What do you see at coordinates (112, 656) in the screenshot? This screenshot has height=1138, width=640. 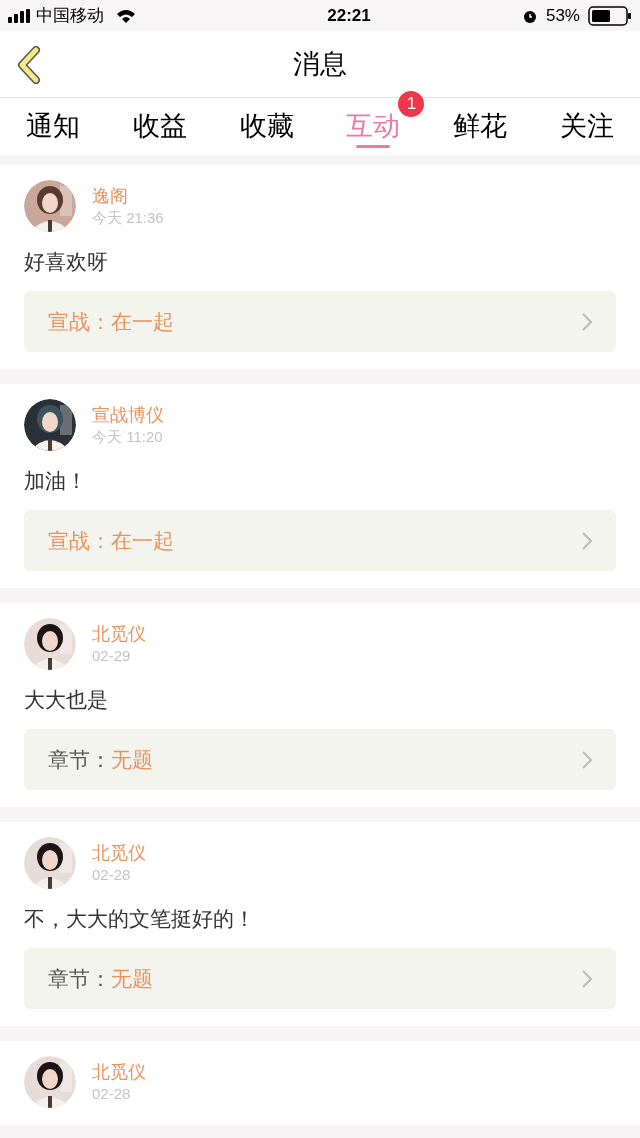 I see `message-time: 02-29` at bounding box center [112, 656].